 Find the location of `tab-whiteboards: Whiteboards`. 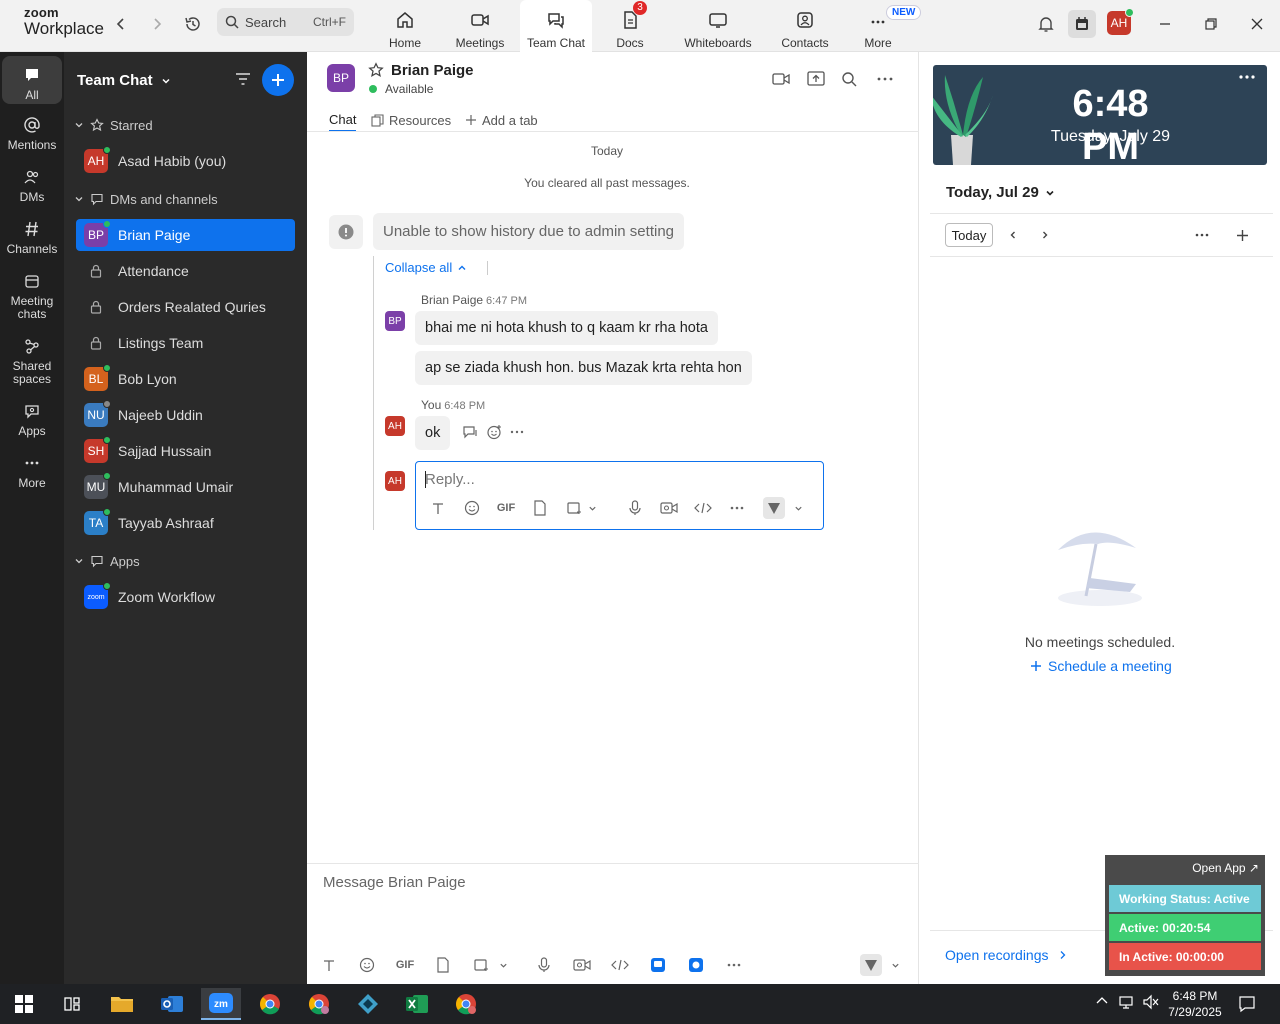

tab-whiteboards: Whiteboards is located at coordinates (718, 26).